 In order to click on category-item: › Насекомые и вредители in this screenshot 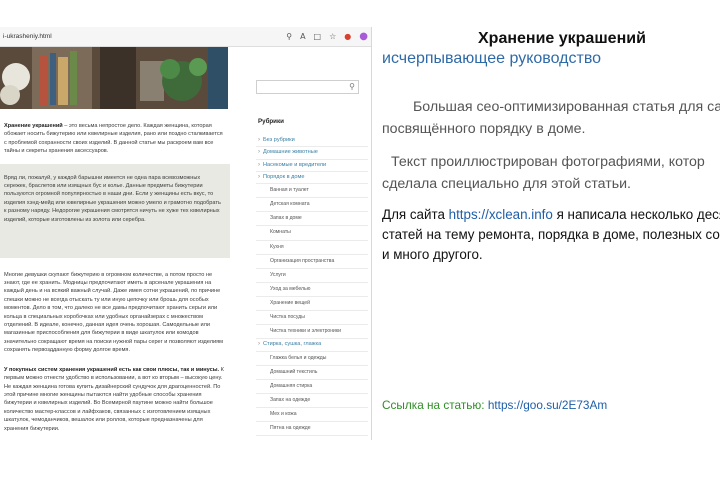, I will do `click(312, 166)`.